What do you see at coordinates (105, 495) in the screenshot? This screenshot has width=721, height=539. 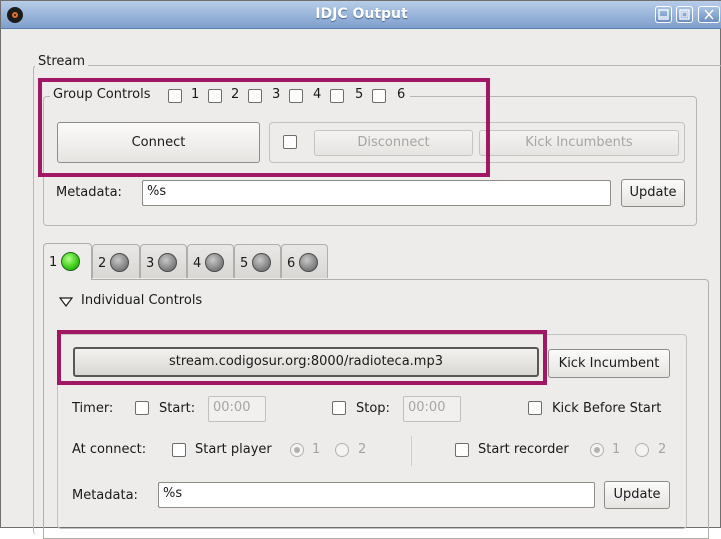 I see `individual-metadata-label: Metadata:` at bounding box center [105, 495].